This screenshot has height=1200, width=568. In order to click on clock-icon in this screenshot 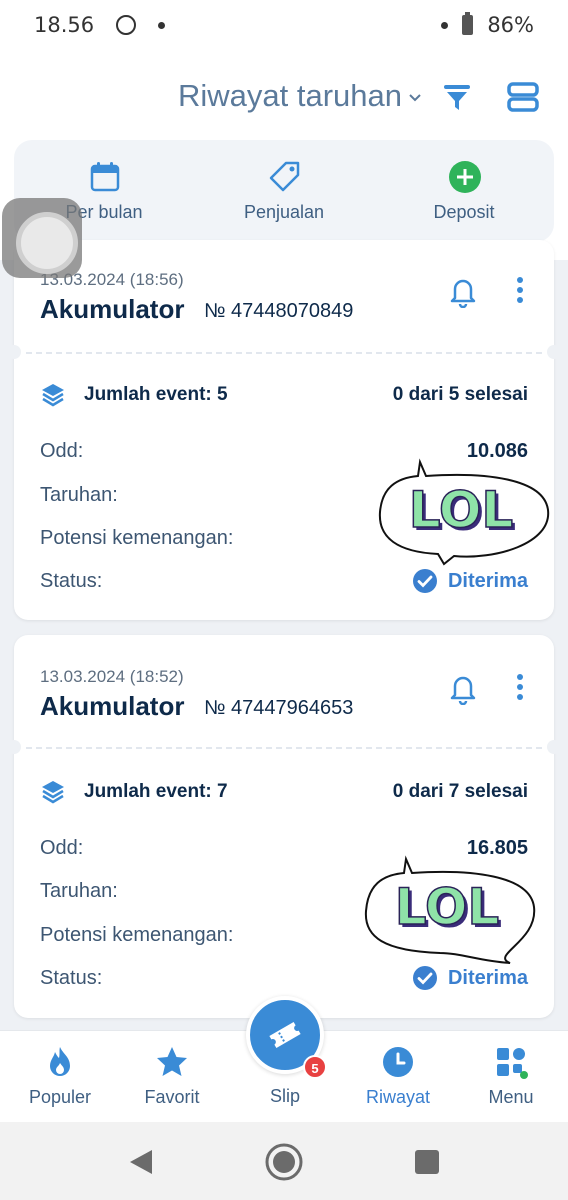, I will do `click(398, 1062)`.